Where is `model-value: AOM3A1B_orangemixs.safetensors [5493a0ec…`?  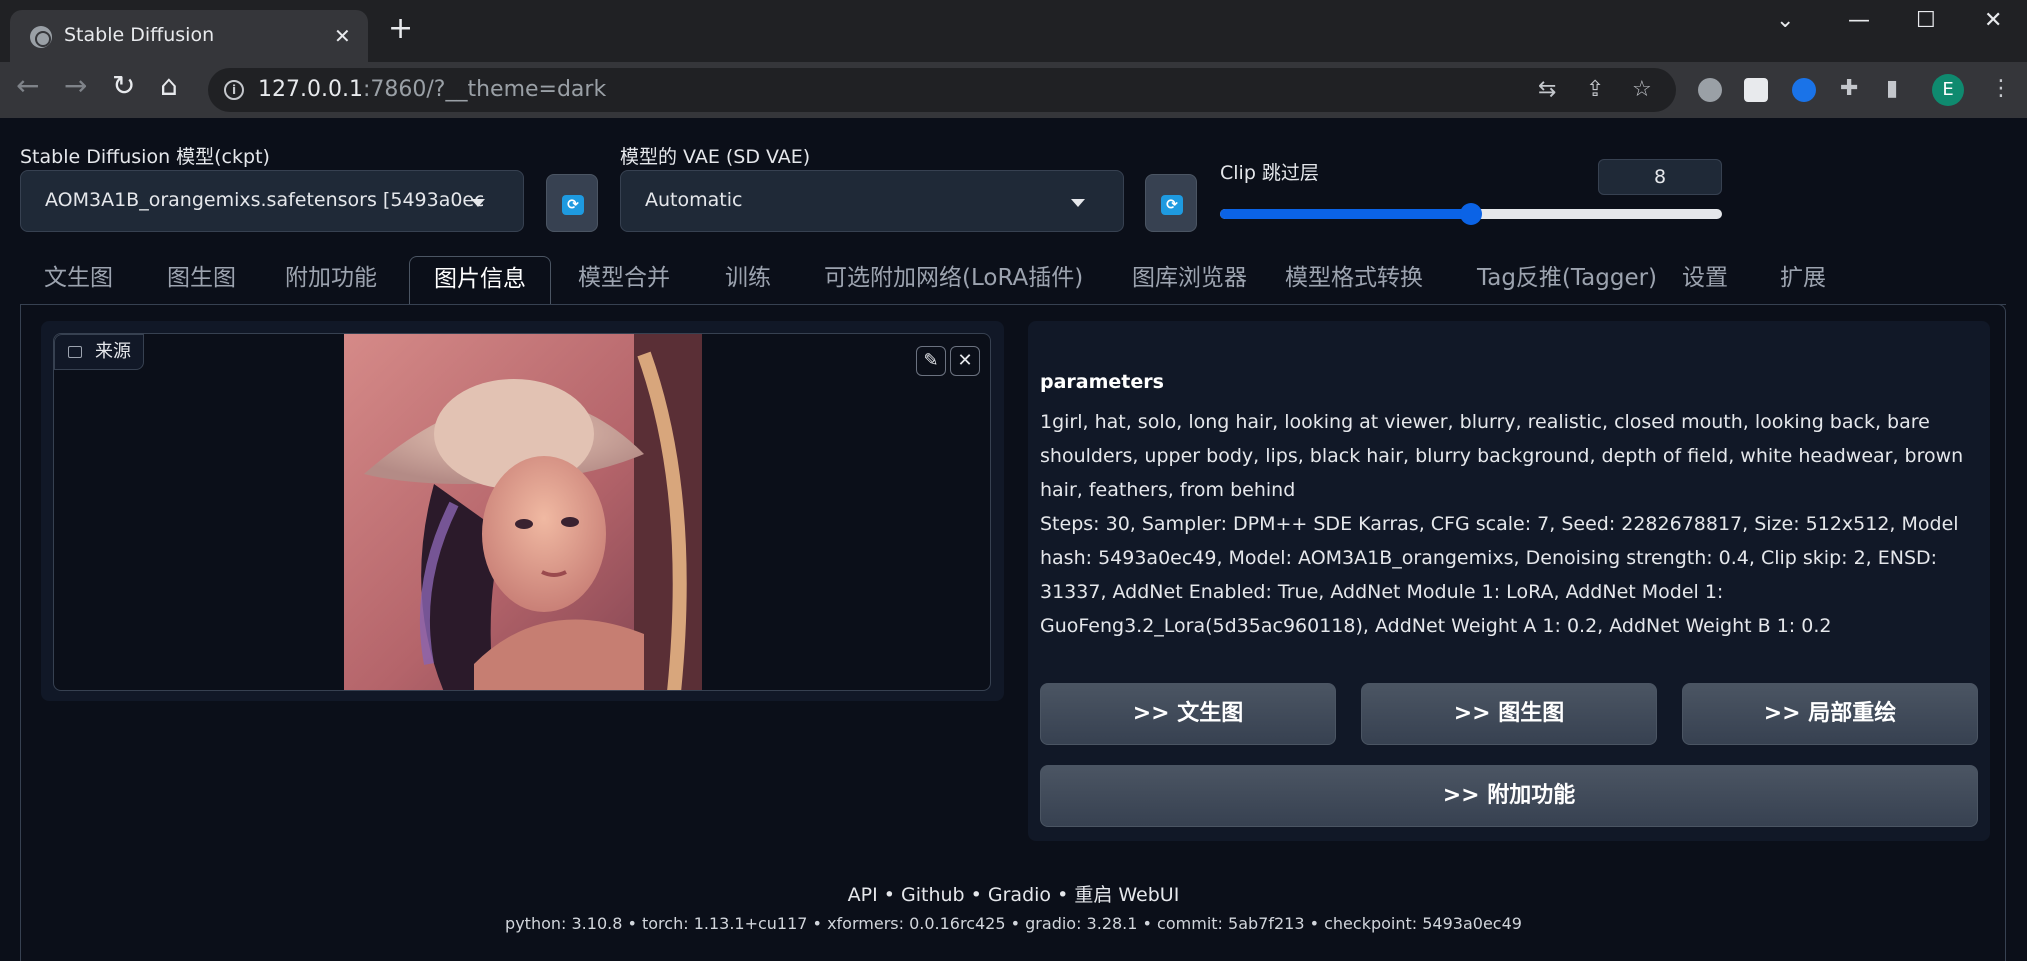 model-value: AOM3A1B_orangemixs.safetensors [5493a0ec… is located at coordinates (264, 200).